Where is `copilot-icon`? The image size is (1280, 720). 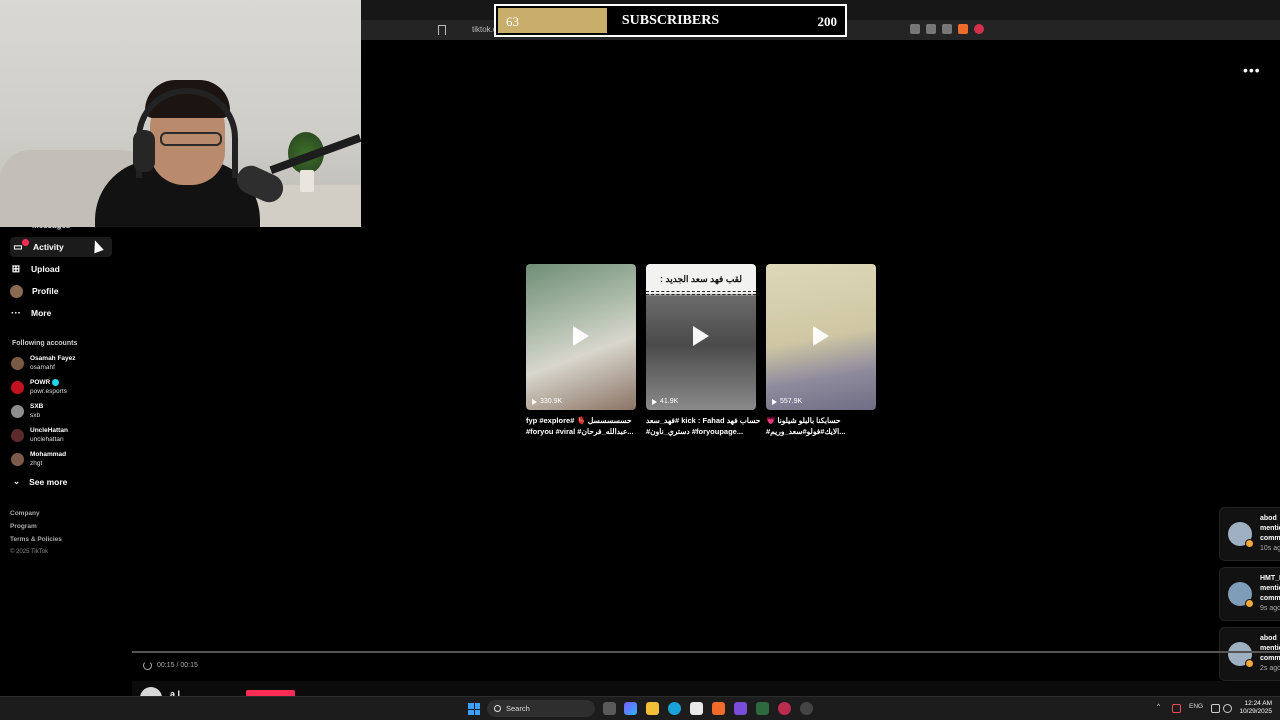
copilot-icon is located at coordinates (630, 708).